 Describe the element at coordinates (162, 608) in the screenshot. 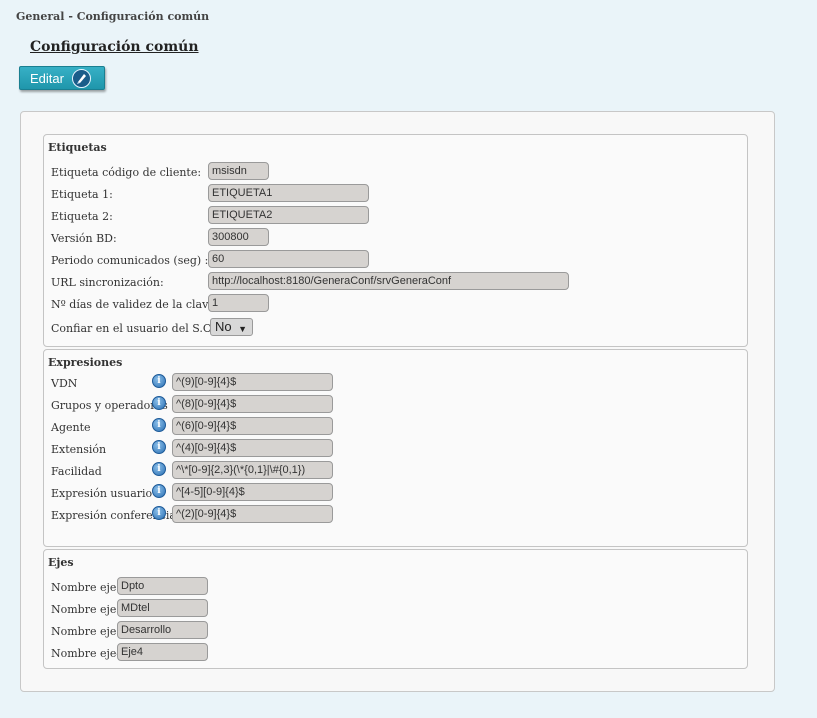

I see `nombre-eje2-input` at that location.